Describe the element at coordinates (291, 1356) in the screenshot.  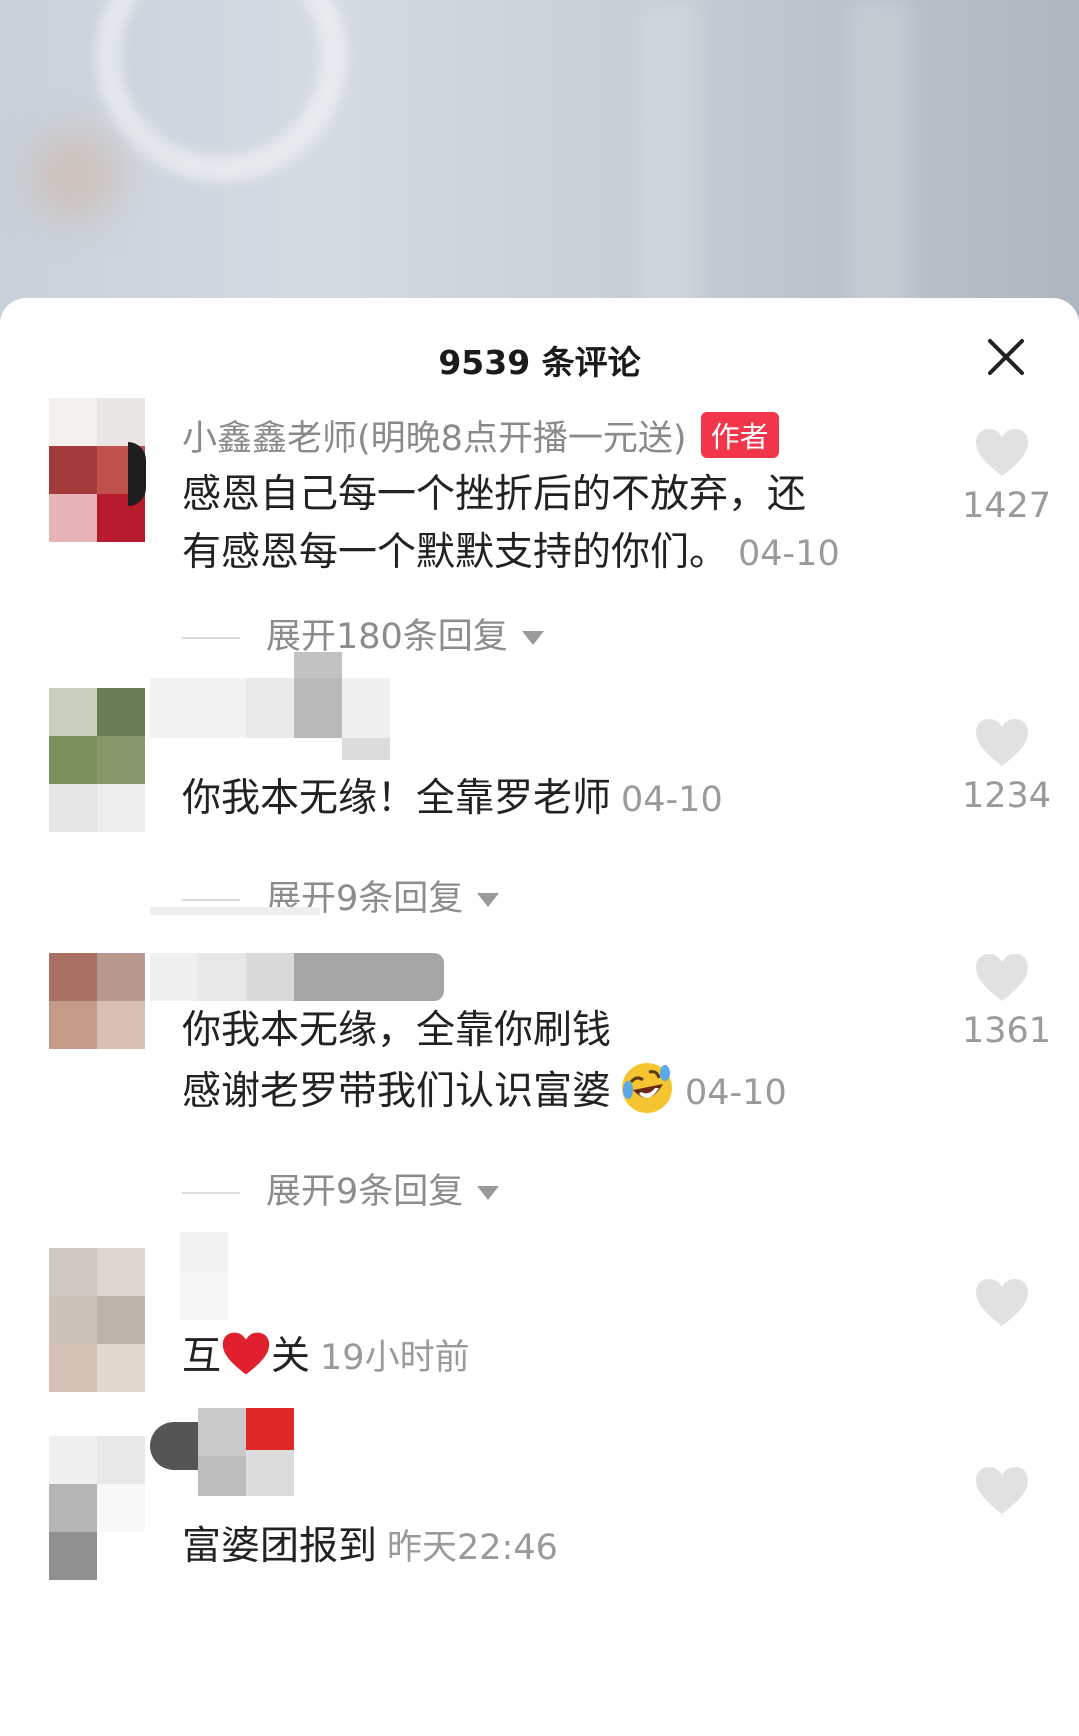
I see `comment-line: 关` at that location.